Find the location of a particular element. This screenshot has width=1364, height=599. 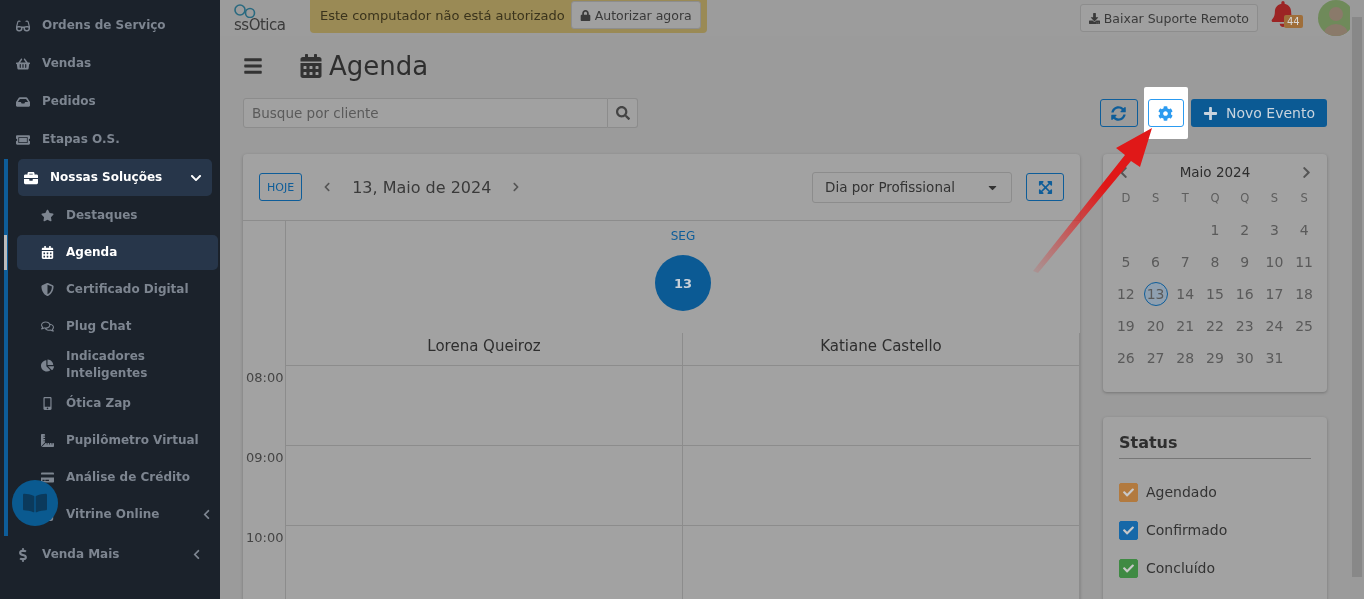

professional-name: Lorena Queiroz is located at coordinates (484, 349).